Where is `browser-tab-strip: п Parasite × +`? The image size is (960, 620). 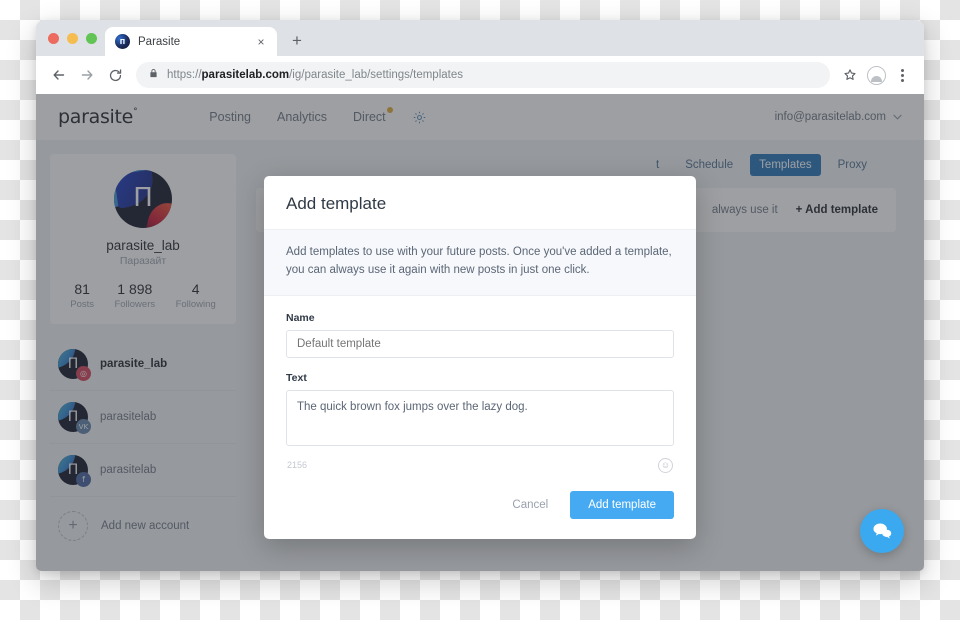
browser-tab-strip: п Parasite × + is located at coordinates (480, 38).